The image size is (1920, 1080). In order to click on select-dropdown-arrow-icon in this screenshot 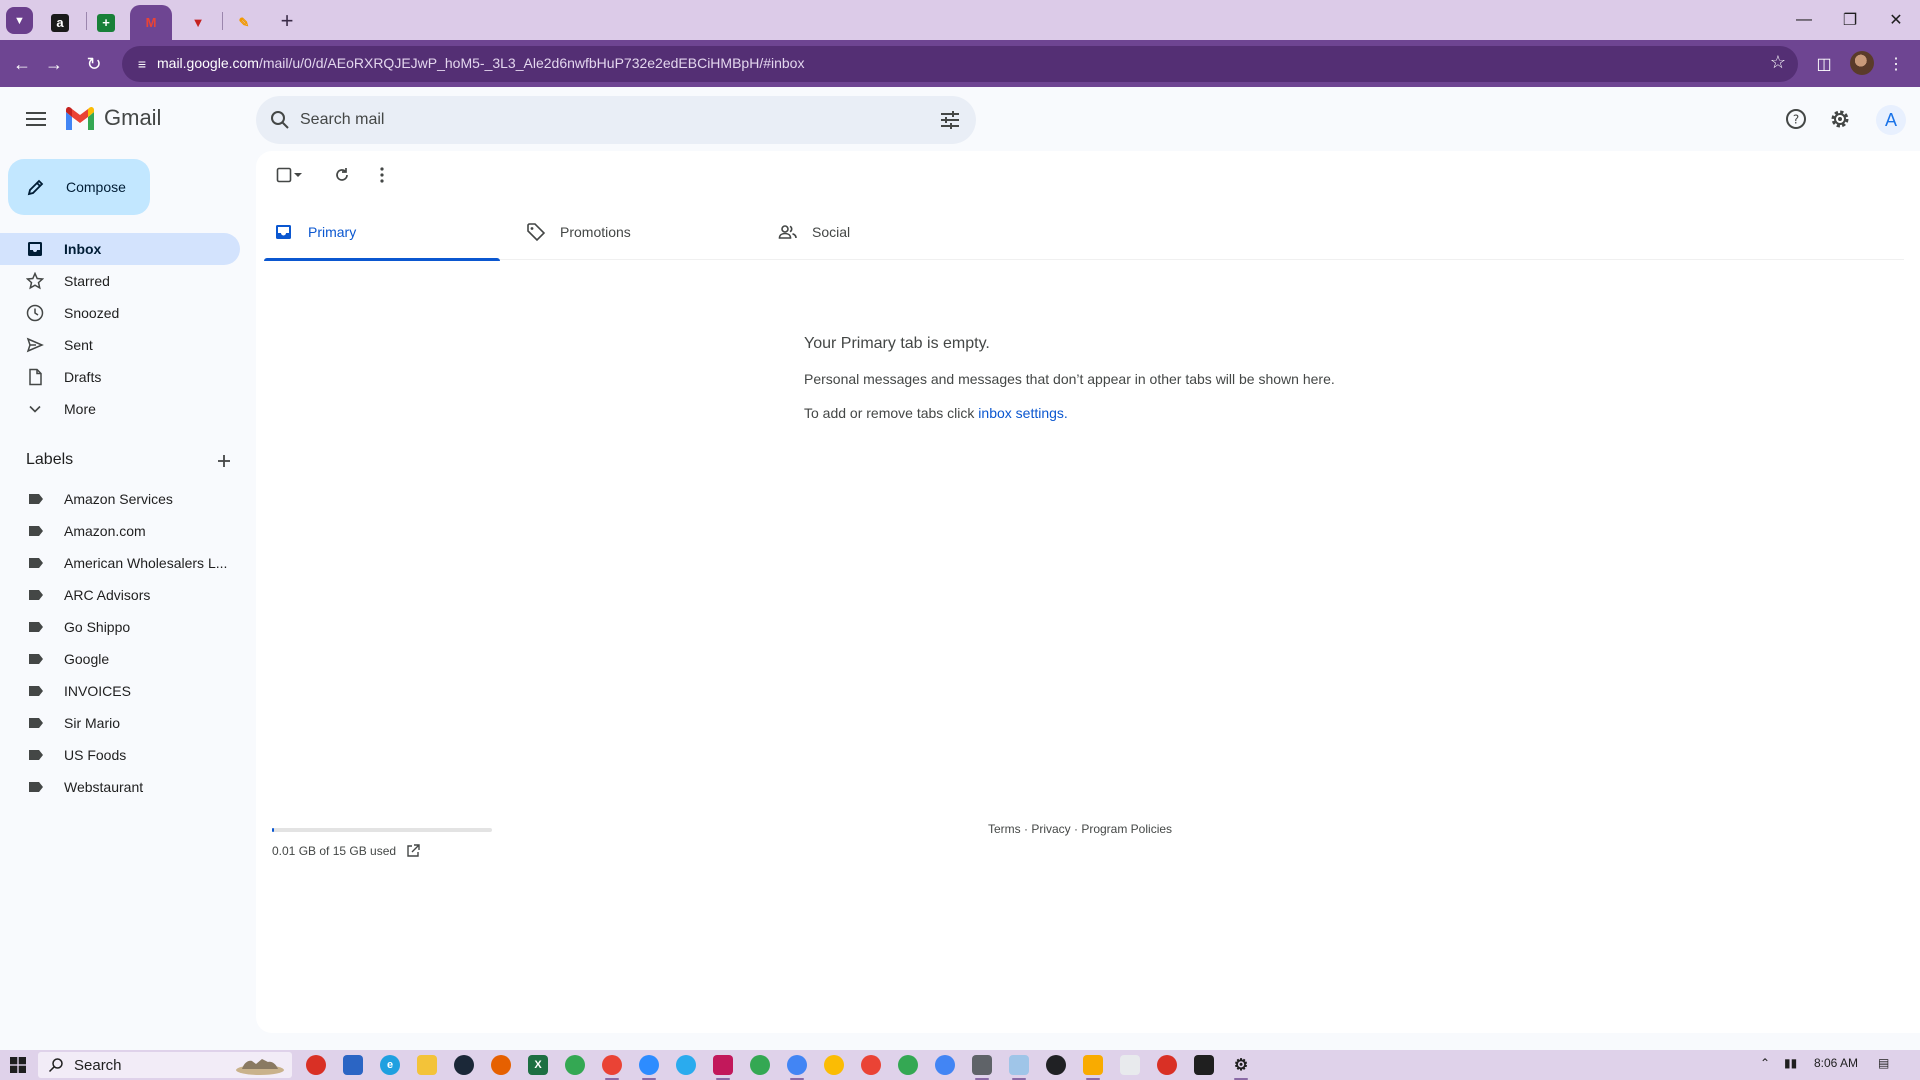, I will do `click(298, 175)`.